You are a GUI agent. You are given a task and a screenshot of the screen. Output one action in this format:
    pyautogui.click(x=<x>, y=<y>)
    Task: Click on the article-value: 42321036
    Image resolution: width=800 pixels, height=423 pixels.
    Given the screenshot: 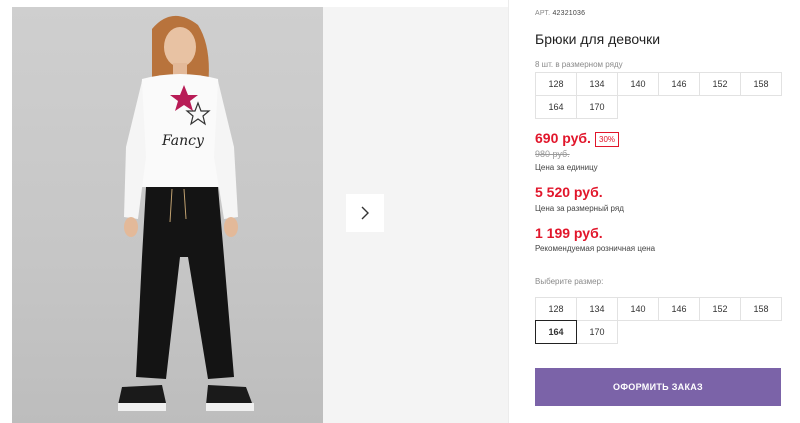 What is the action you would take?
    pyautogui.click(x=569, y=13)
    